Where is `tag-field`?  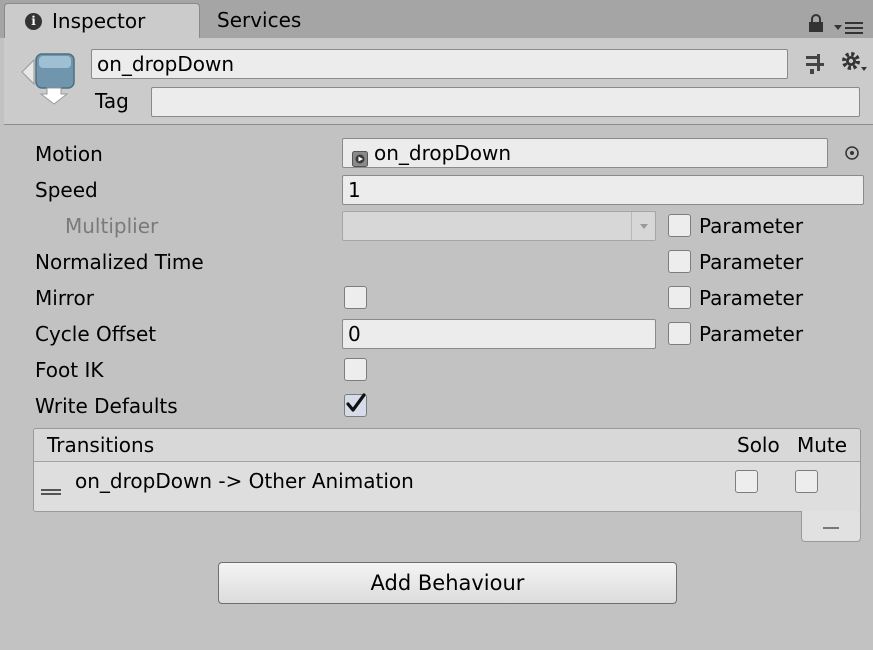
tag-field is located at coordinates (505, 102).